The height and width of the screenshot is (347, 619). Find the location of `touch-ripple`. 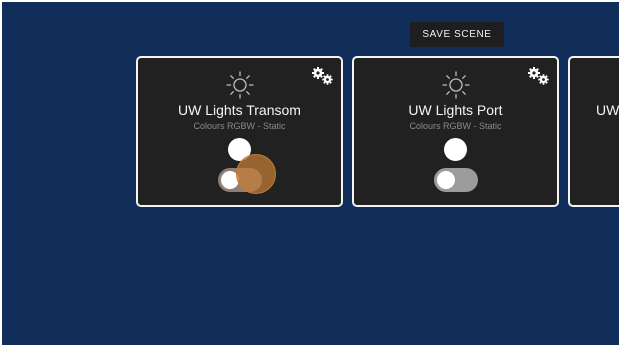

touch-ripple is located at coordinates (256, 174).